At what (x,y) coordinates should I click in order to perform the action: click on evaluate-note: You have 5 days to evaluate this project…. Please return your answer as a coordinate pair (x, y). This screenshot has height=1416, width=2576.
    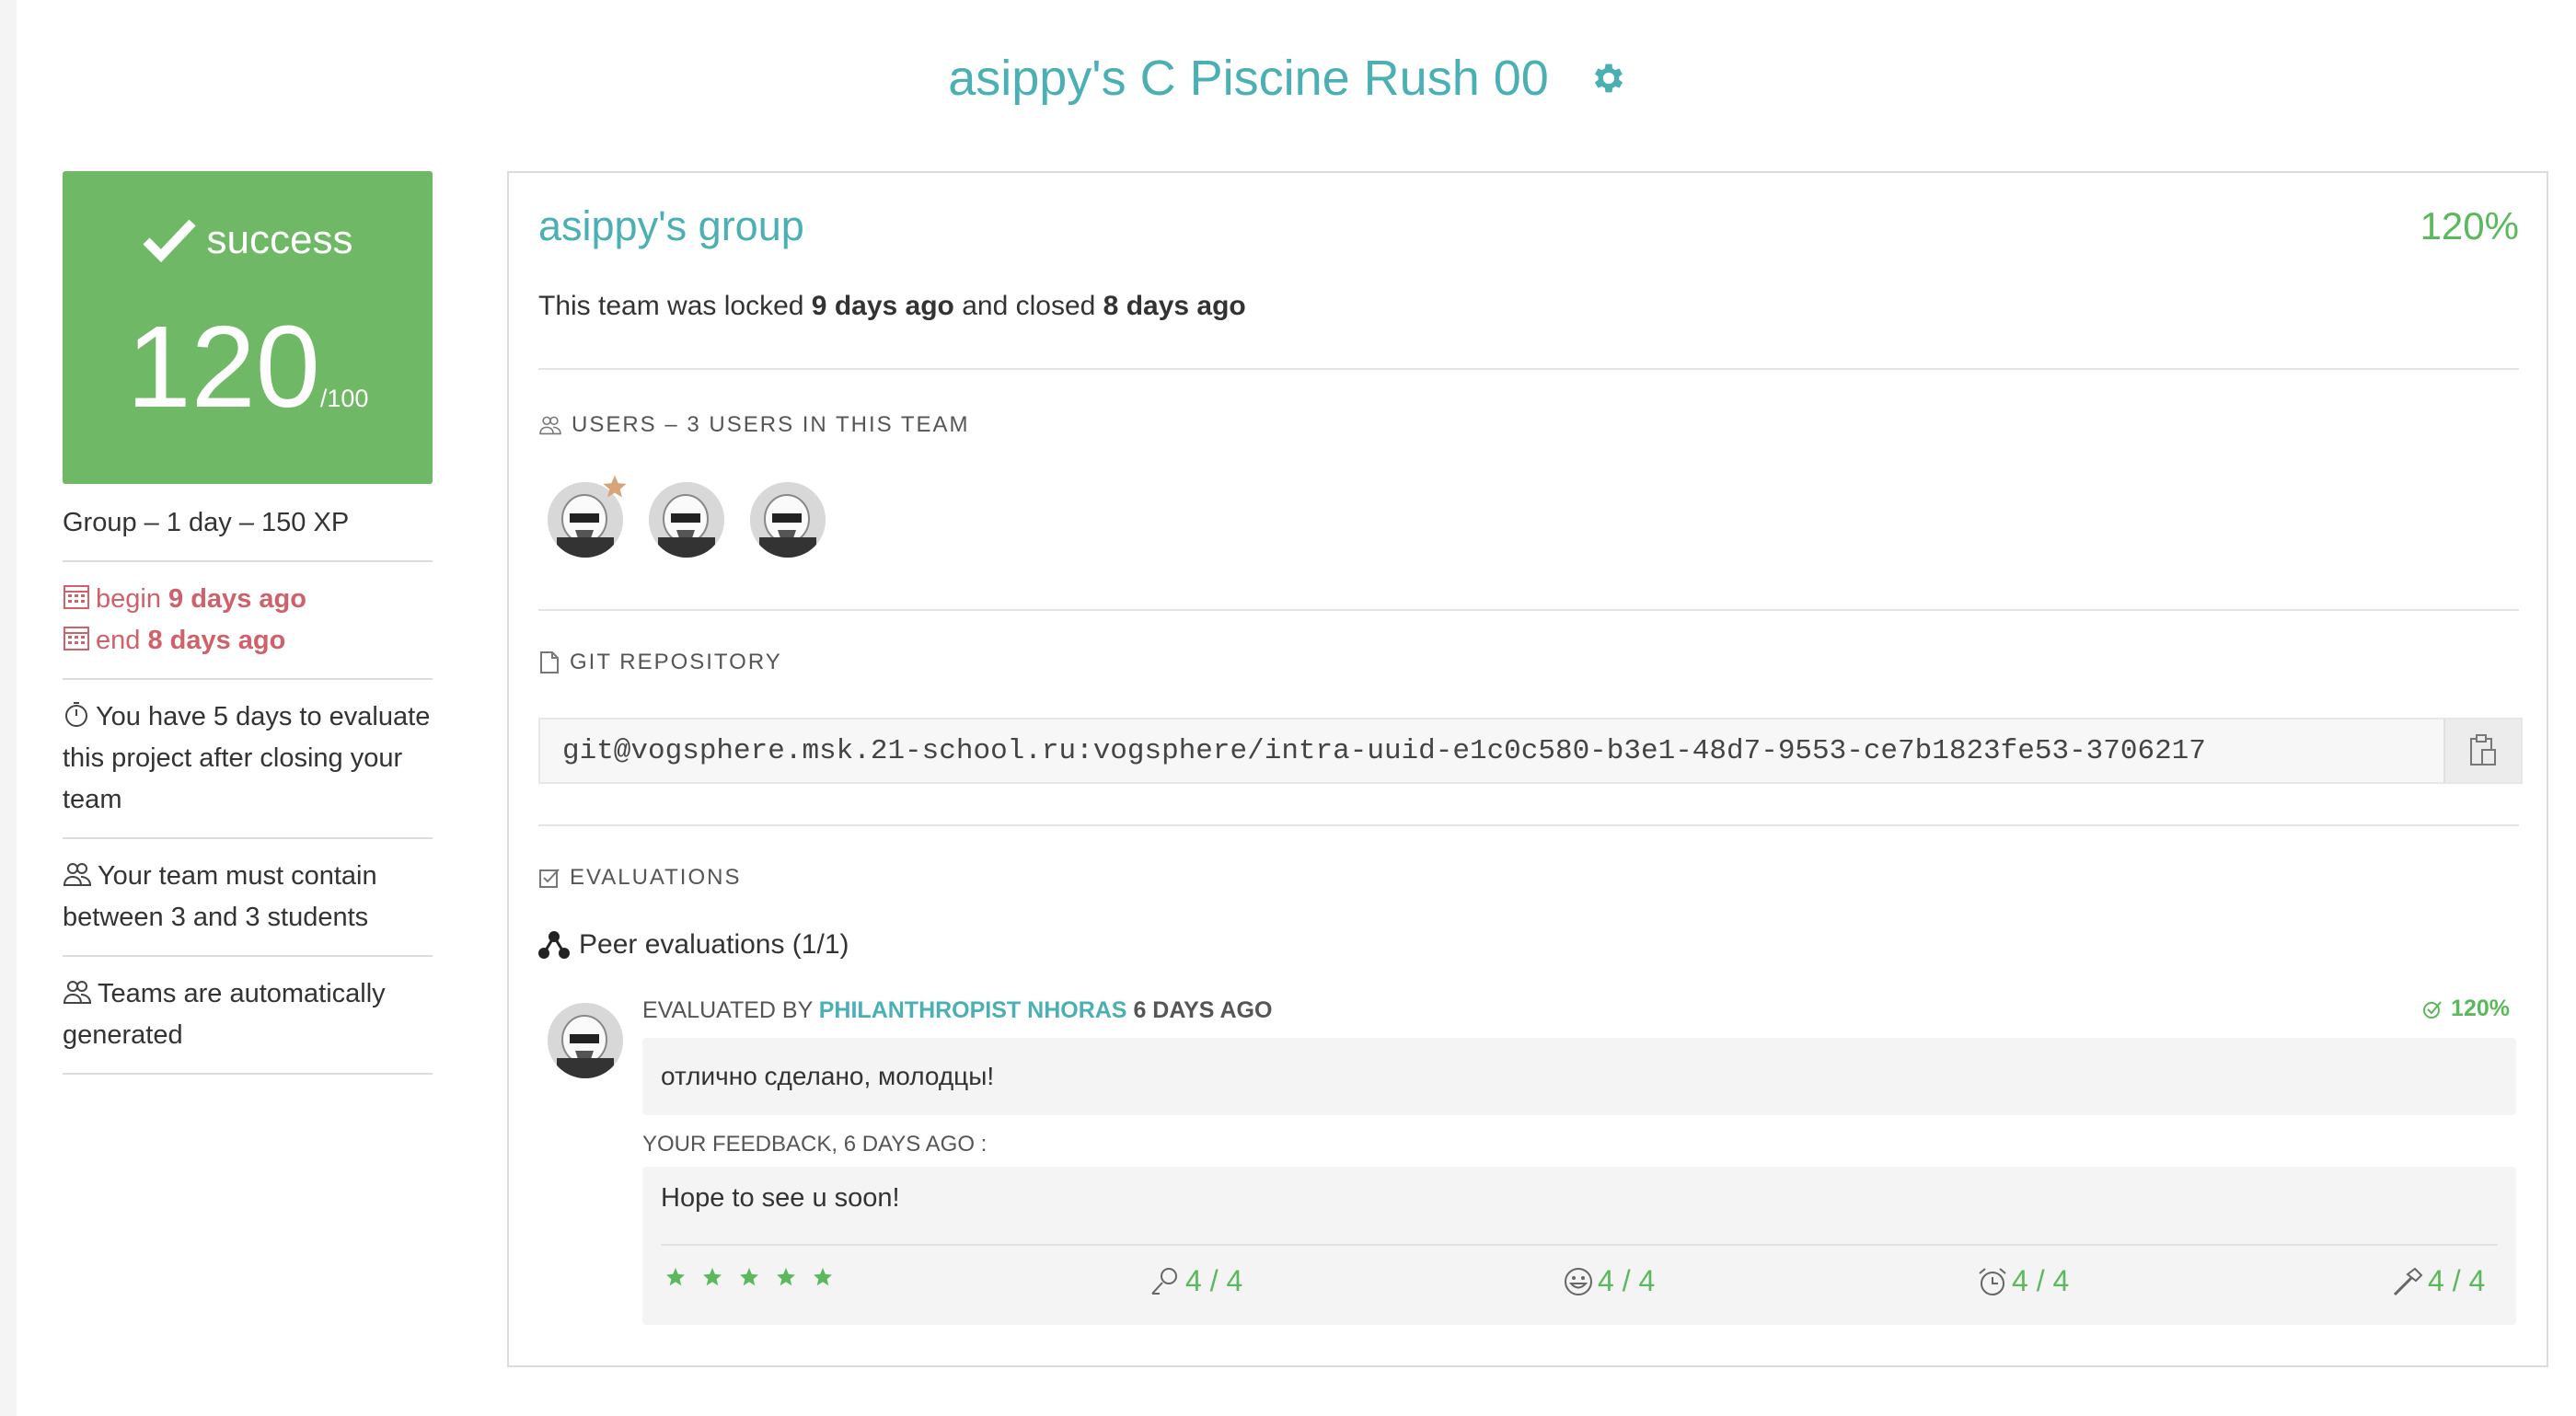
    Looking at the image, I should click on (247, 758).